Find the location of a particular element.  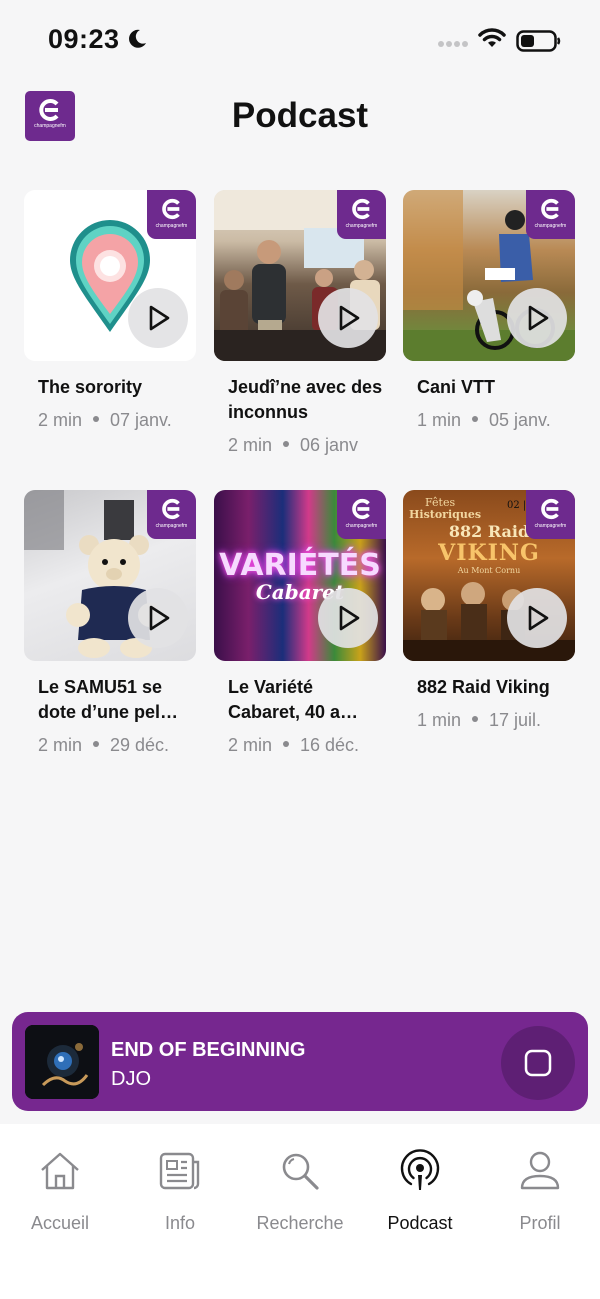

newspaper-icon is located at coordinates (179, 1171).